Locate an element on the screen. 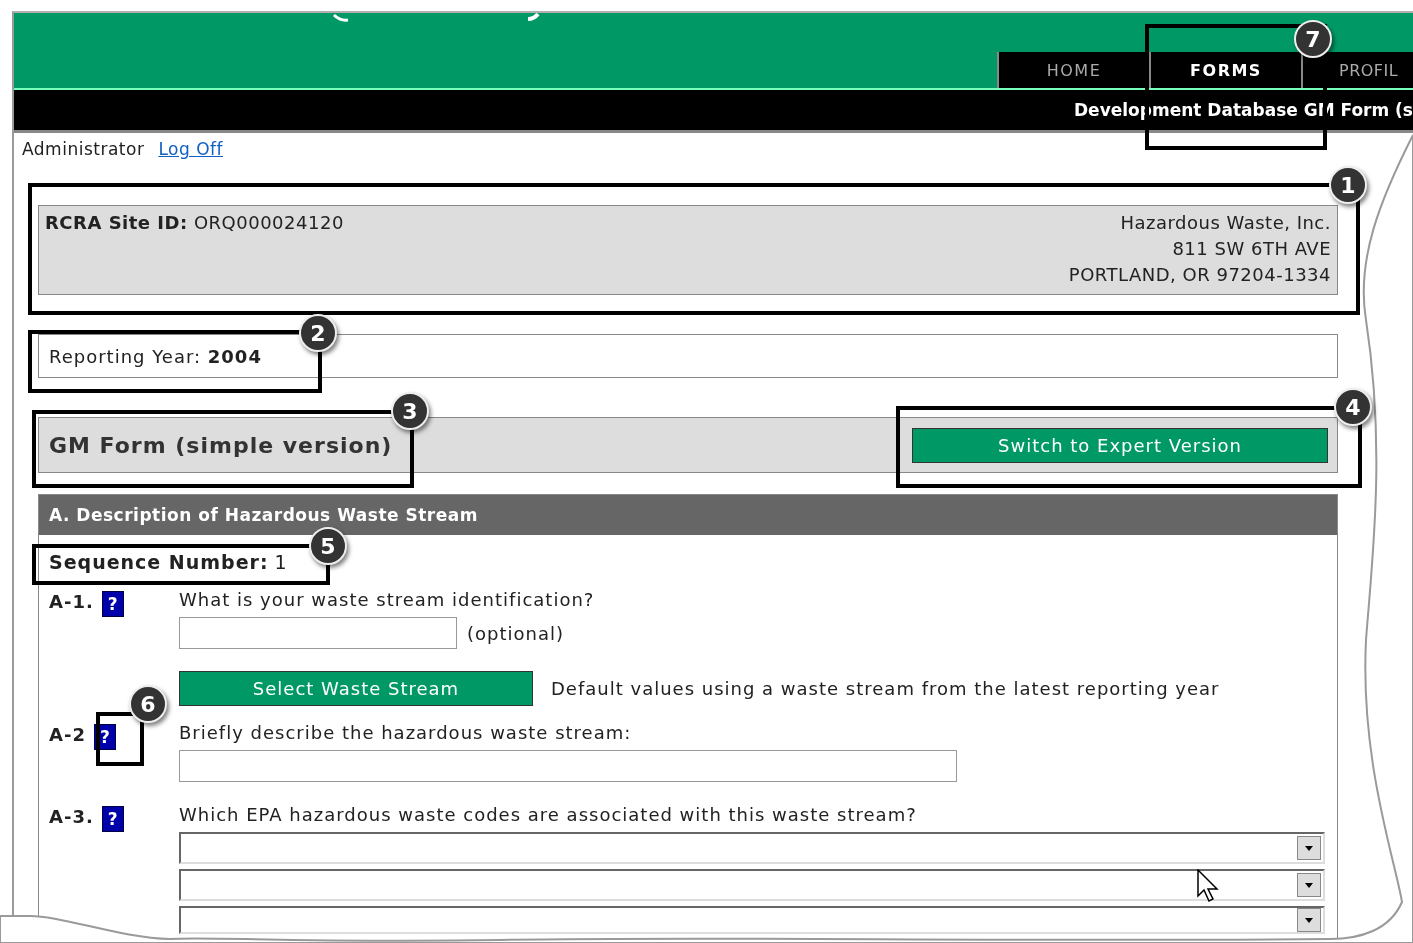 The image size is (1413, 943). site-id: RCRA Site ID: ORQ000024120 is located at coordinates (194, 223).